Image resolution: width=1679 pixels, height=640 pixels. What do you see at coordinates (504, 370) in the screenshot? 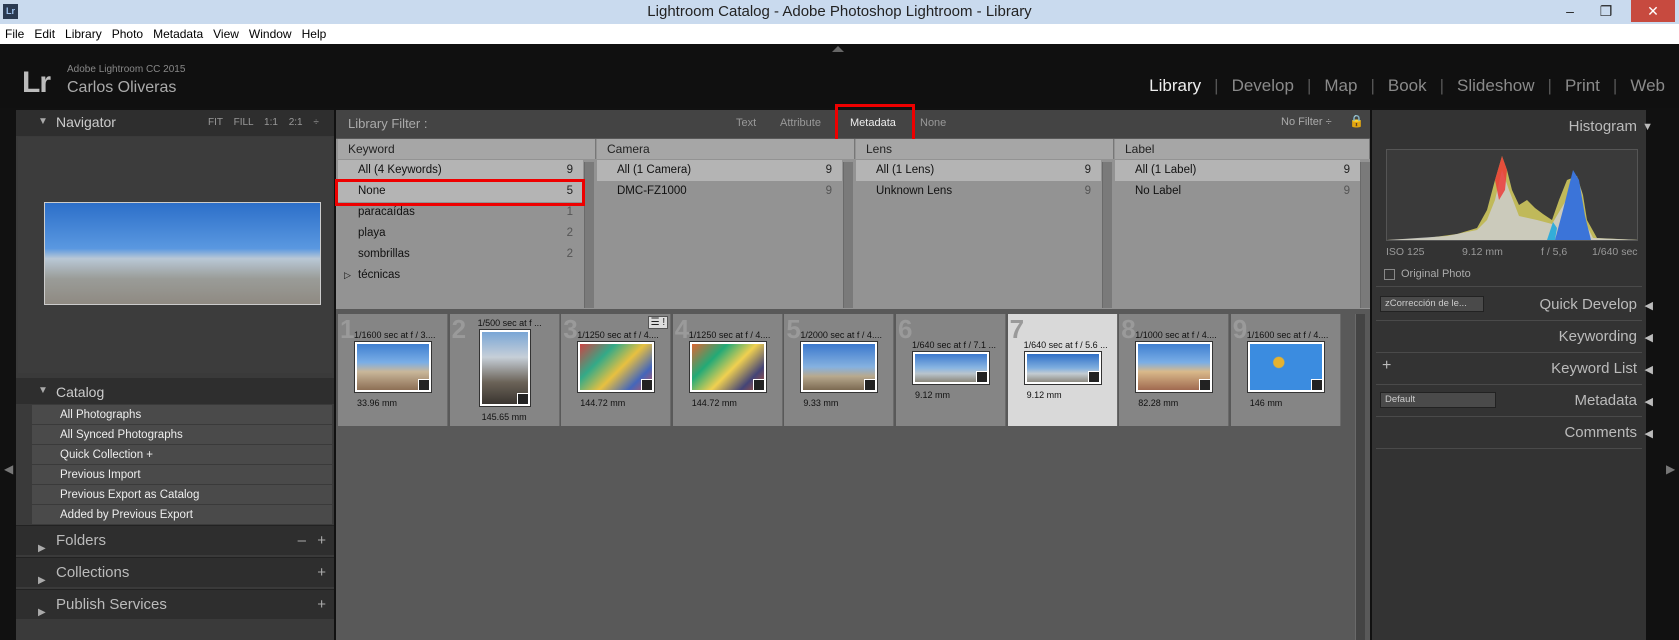
I see `grid-cell-2: 2 1/500 sec at f ... 145.65 mm` at bounding box center [504, 370].